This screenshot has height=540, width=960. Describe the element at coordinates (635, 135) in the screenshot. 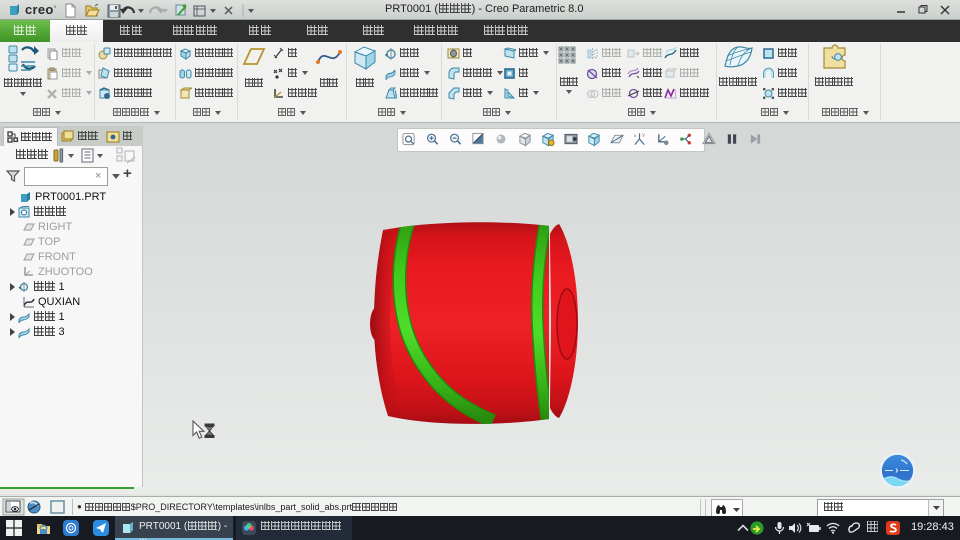

I see `svg-text: x` at that location.